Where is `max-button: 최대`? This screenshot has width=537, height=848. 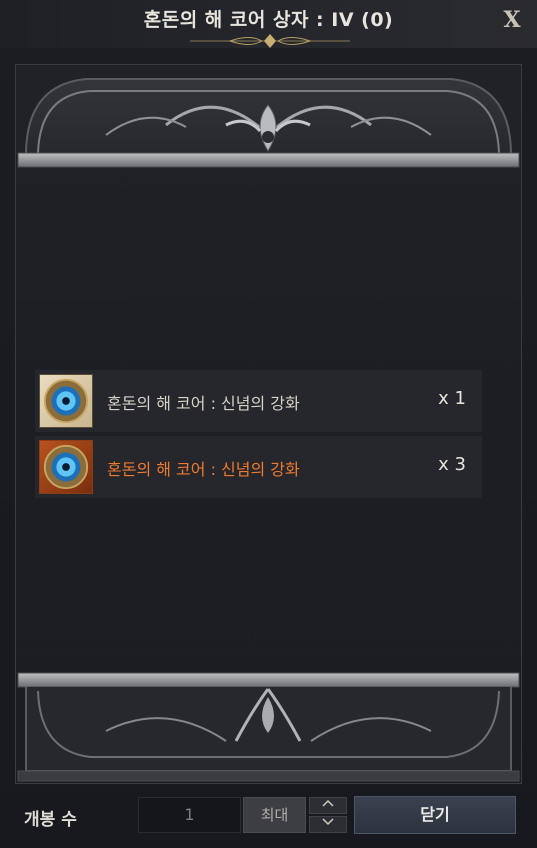 max-button: 최대 is located at coordinates (274, 815).